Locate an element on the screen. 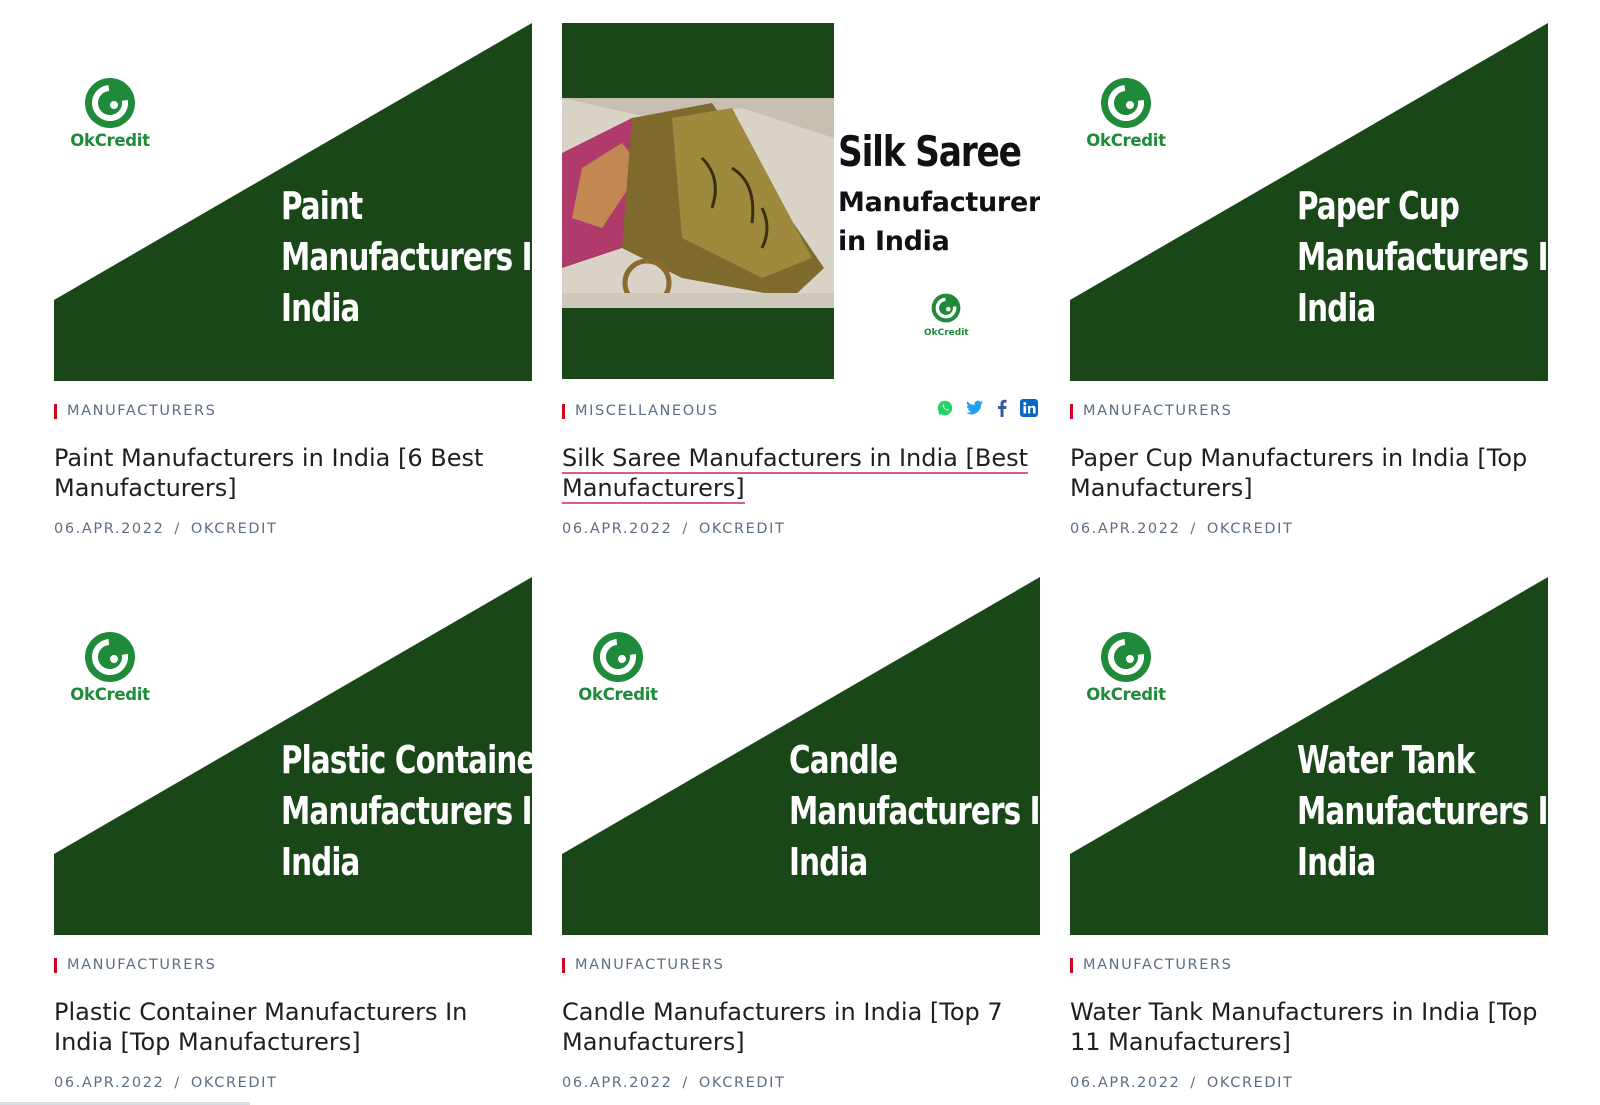  thumbnail-title-line: Paint is located at coordinates (322, 206).